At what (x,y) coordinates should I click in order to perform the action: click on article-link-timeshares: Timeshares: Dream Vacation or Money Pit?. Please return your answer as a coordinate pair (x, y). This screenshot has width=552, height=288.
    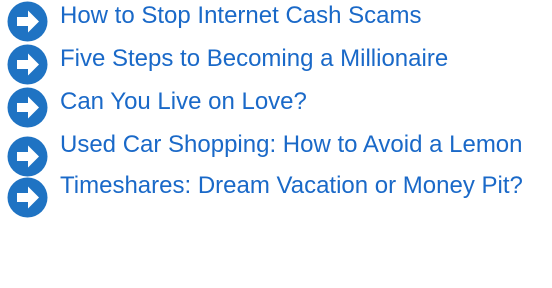
    Looking at the image, I should click on (306, 184).